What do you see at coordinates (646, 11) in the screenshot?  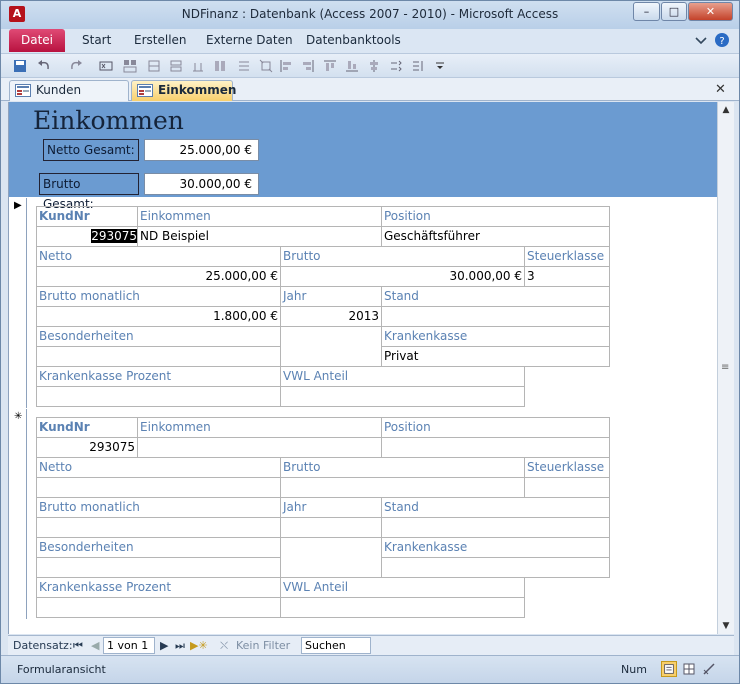 I see `minimize-button: –` at bounding box center [646, 11].